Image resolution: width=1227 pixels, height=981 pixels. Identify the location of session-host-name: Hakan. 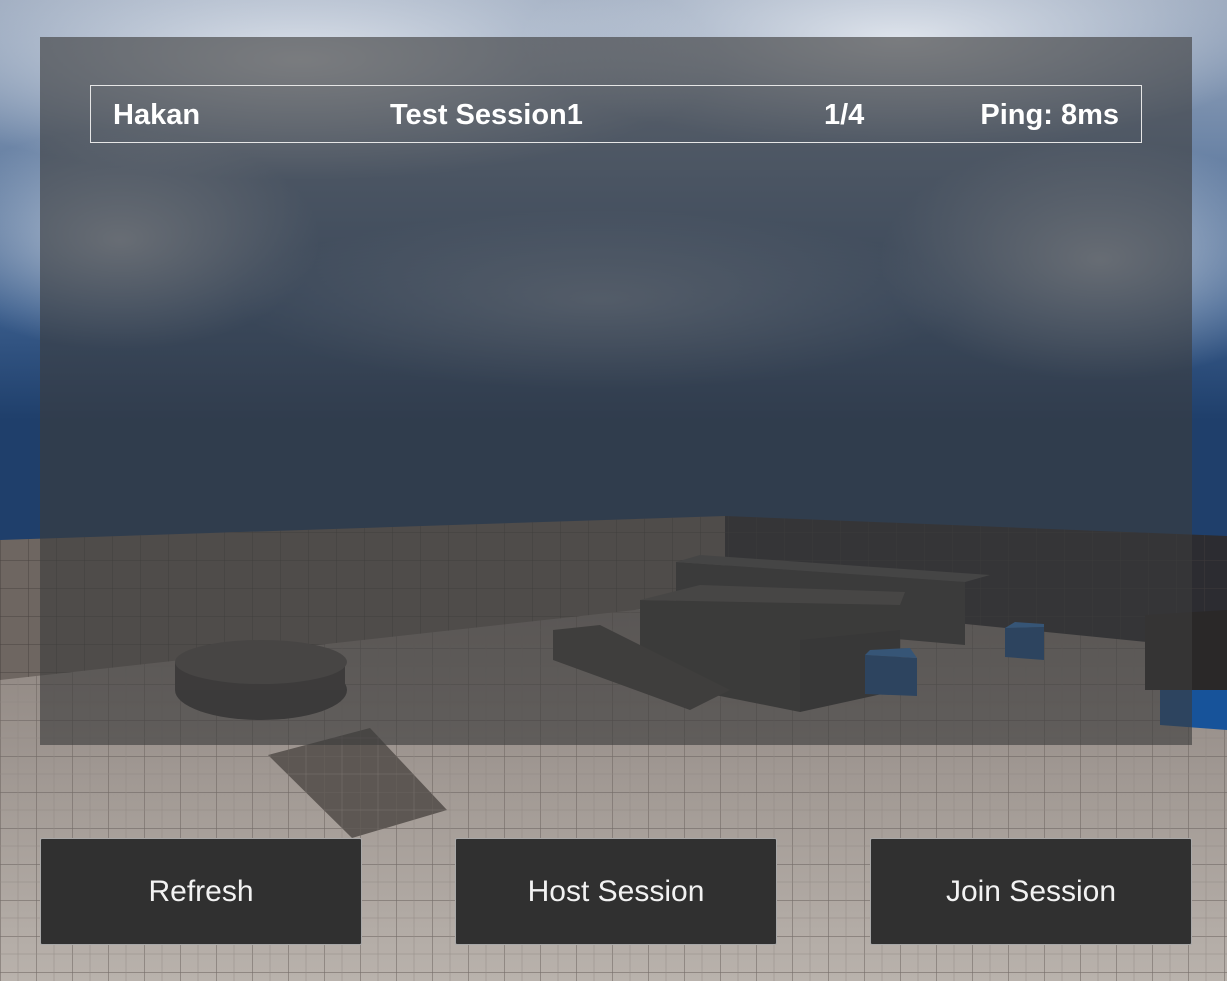
(157, 115).